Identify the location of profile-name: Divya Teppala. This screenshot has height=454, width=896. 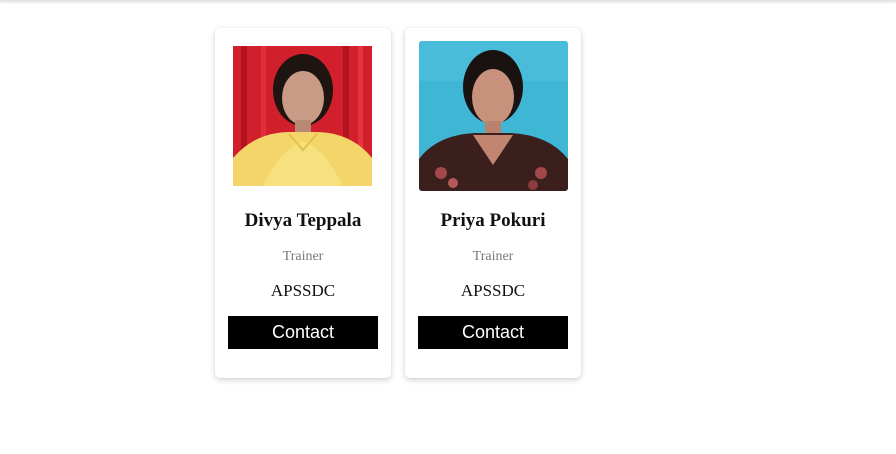
(303, 220).